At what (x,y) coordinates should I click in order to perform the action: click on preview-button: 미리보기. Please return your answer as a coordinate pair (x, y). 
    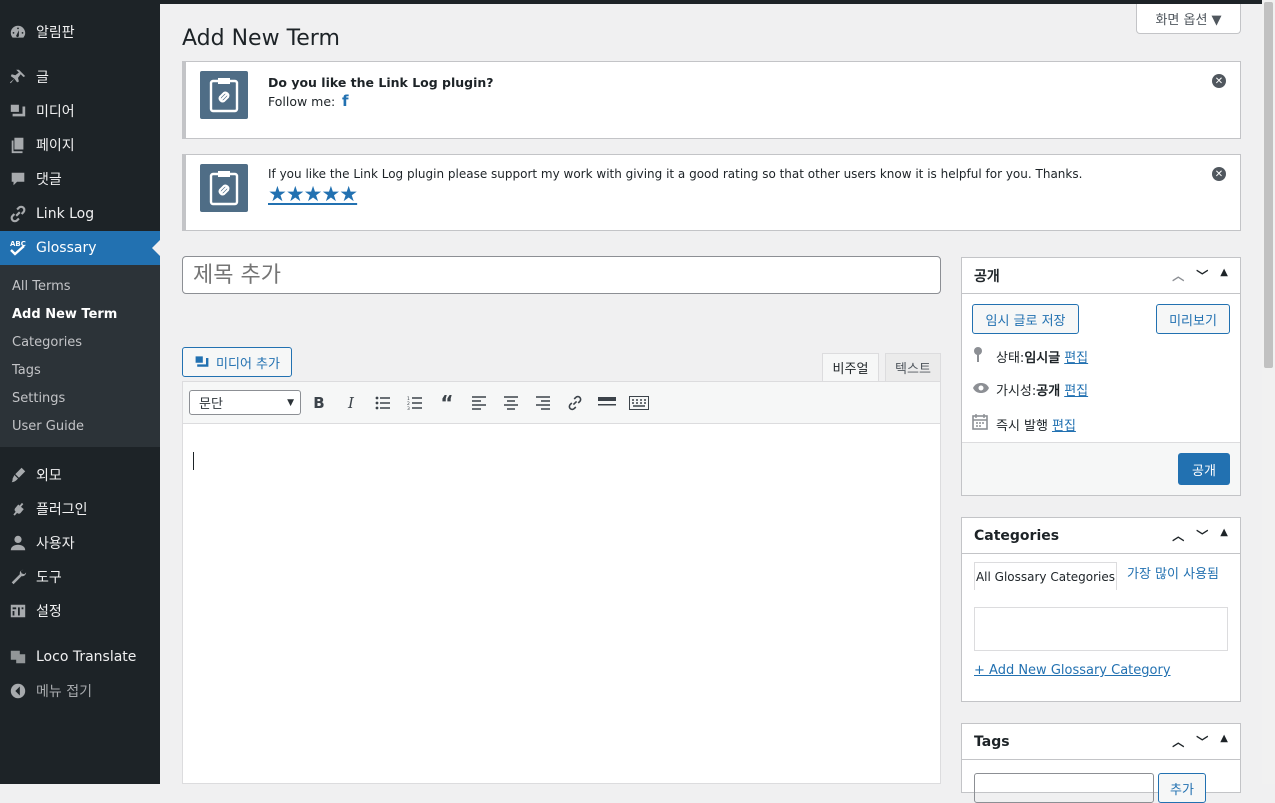
    Looking at the image, I should click on (1193, 319).